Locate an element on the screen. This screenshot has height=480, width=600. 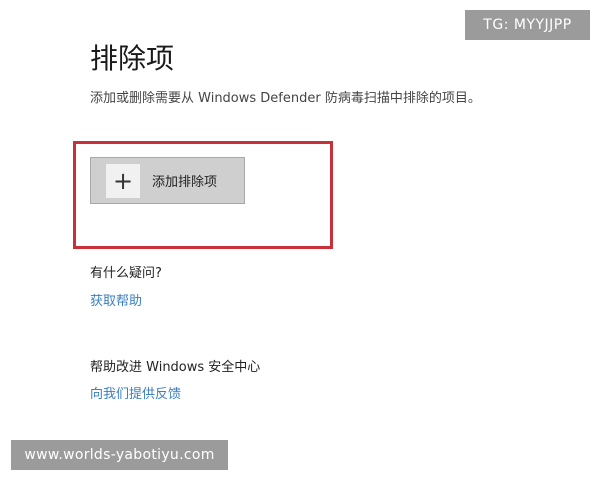
add-exclusion-button: + 添加排除项 is located at coordinates (167, 180).